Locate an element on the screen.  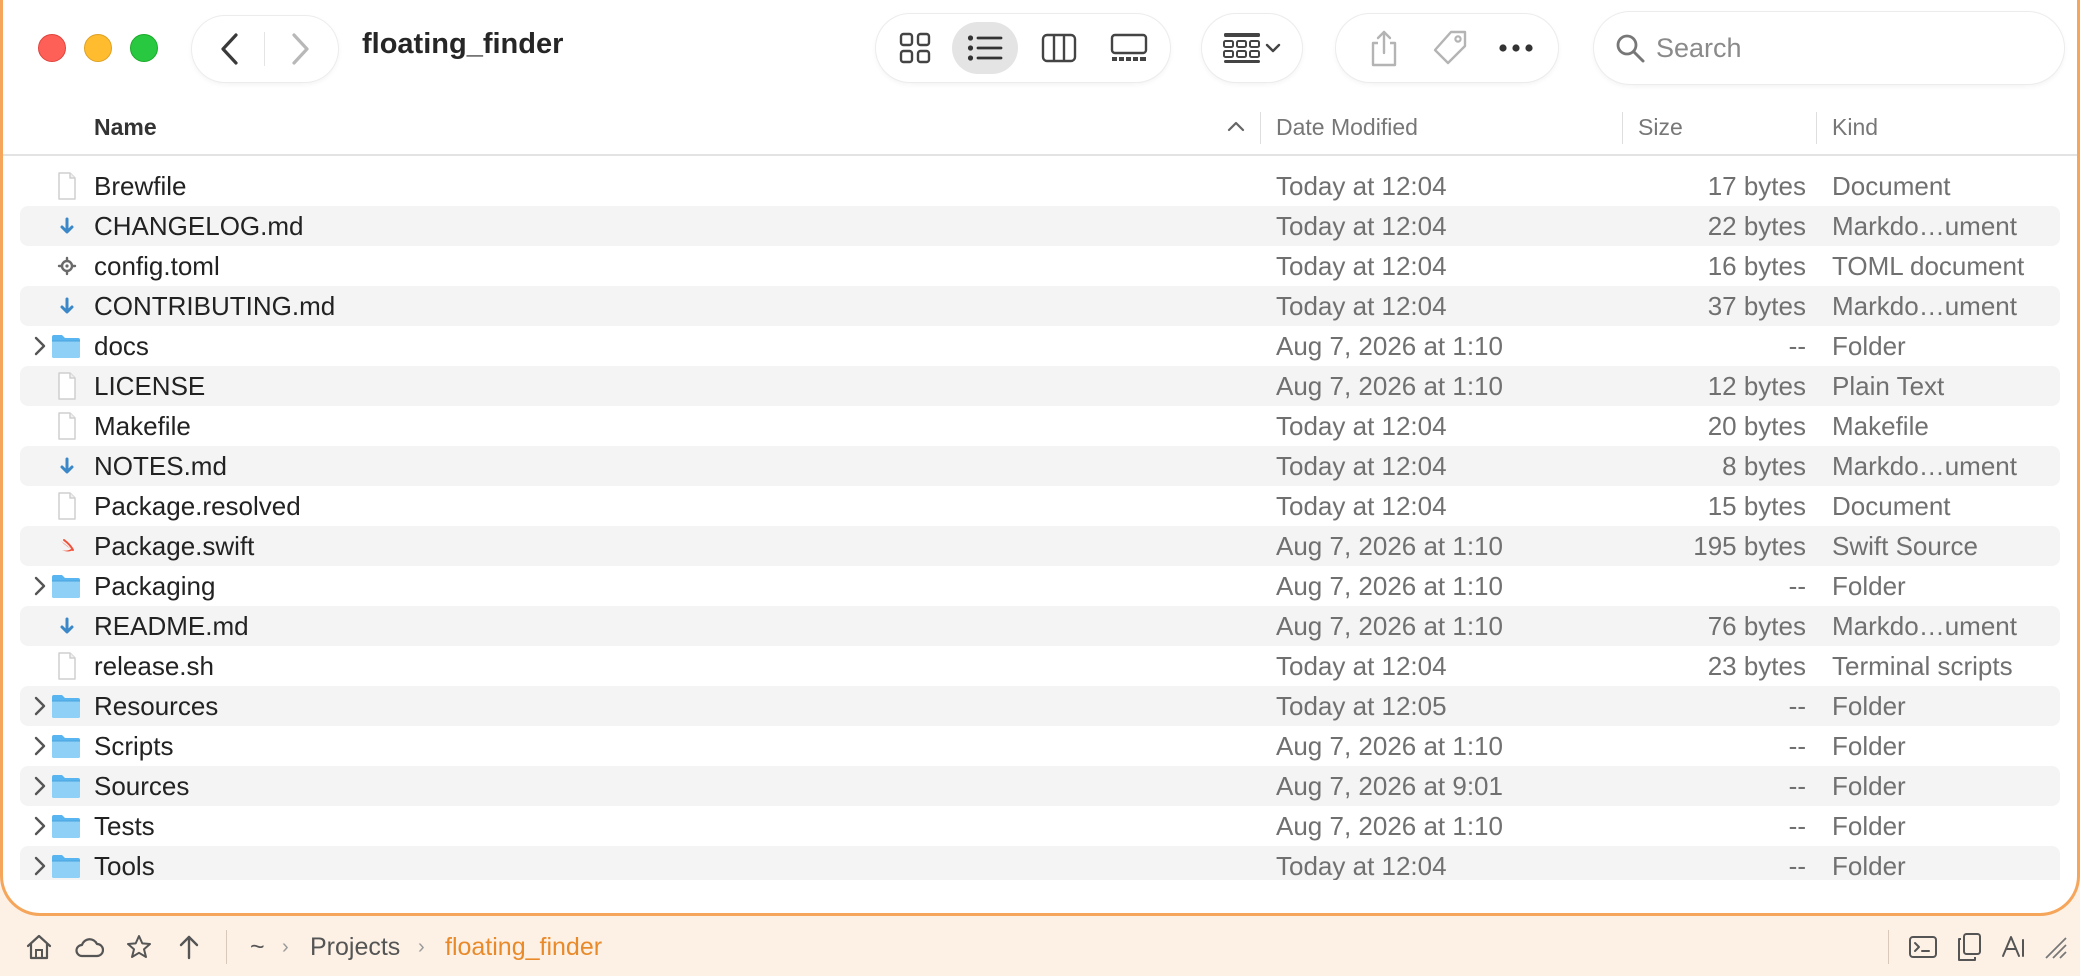
more-actions-button is located at coordinates (1516, 48).